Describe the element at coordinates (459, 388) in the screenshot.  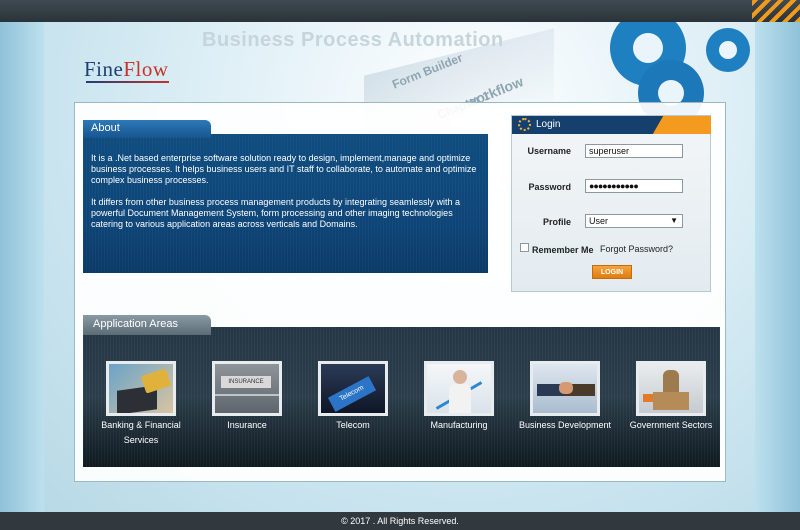
I see `growth-chart-icon` at that location.